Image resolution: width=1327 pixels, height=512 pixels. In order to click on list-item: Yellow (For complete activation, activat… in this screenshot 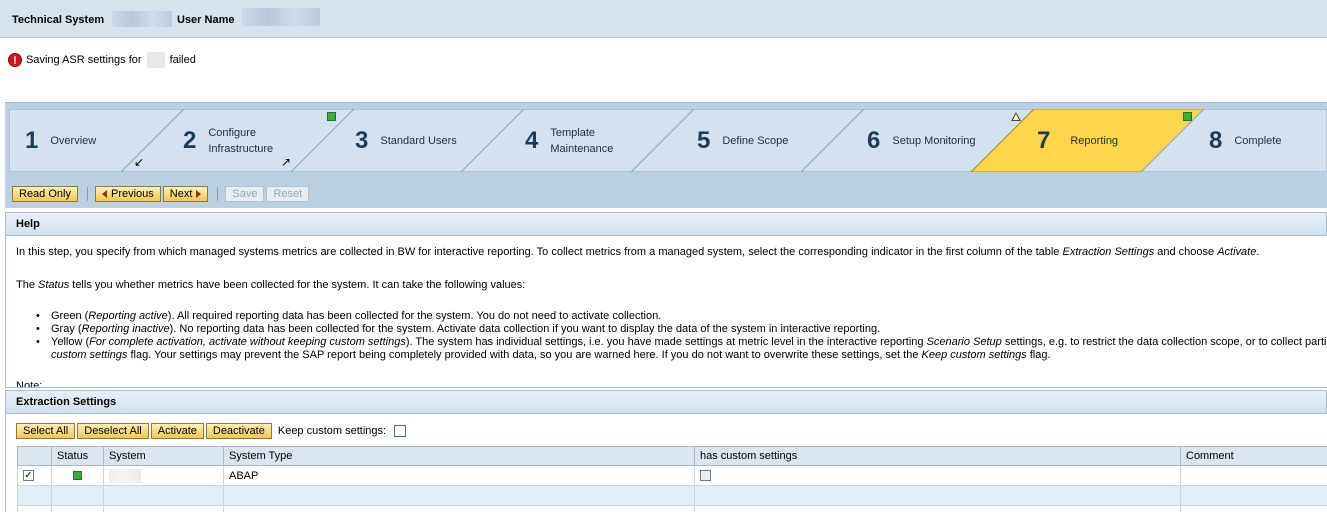, I will do `click(681, 349)`.